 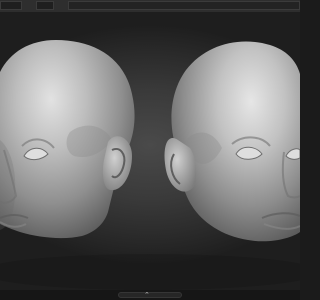 I want to click on bottom-bar: ⌃, so click(x=150, y=295).